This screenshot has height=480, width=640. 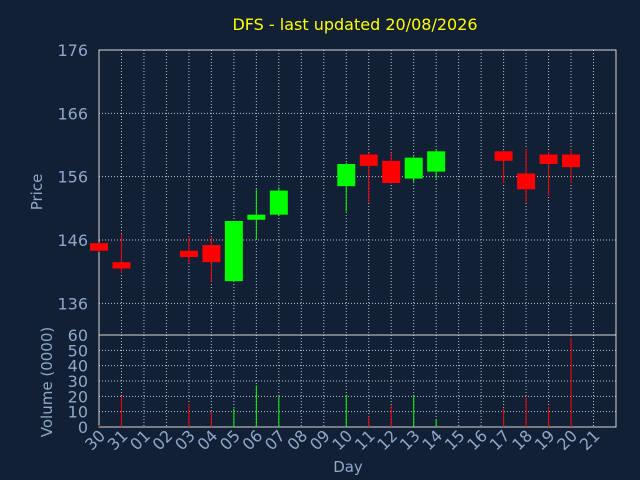 What do you see at coordinates (590, 440) in the screenshot?
I see `x-tick-label: 21` at bounding box center [590, 440].